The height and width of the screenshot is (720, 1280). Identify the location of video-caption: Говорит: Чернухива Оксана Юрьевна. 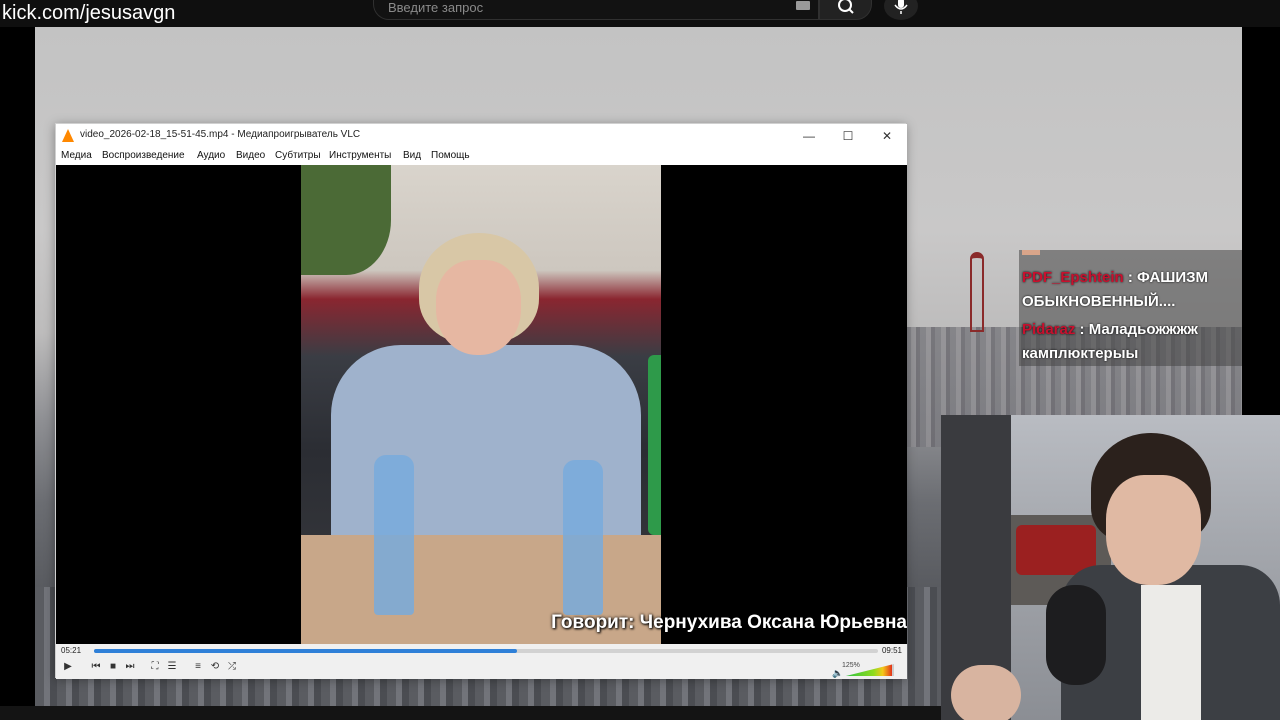
(729, 622).